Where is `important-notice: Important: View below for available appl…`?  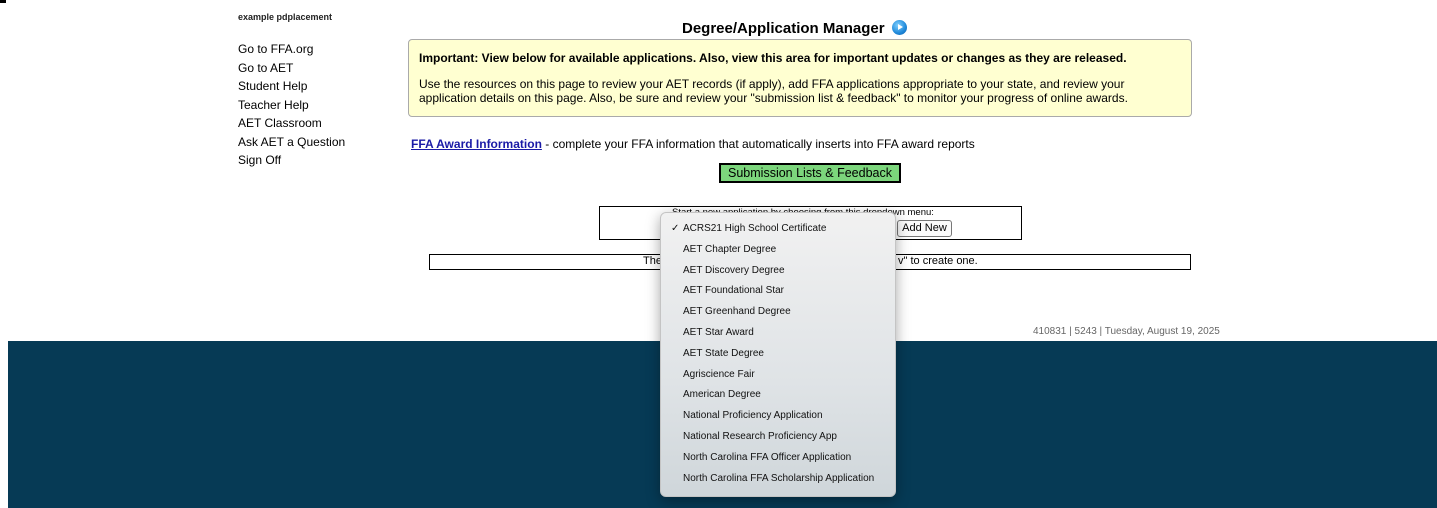
important-notice: Important: View below for available appl… is located at coordinates (800, 78).